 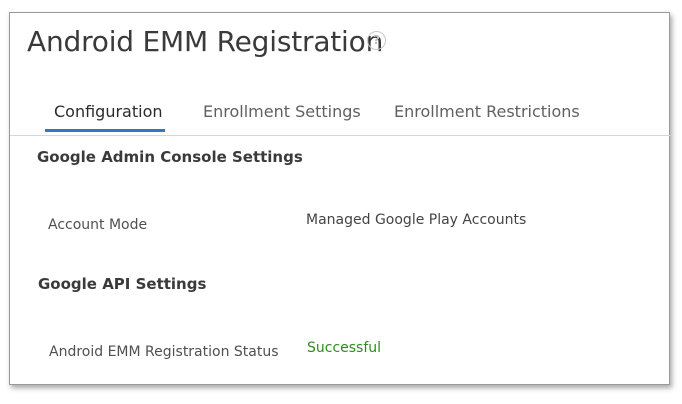 What do you see at coordinates (416, 220) in the screenshot?
I see `account-mode-value: Managed Google Play Accounts` at bounding box center [416, 220].